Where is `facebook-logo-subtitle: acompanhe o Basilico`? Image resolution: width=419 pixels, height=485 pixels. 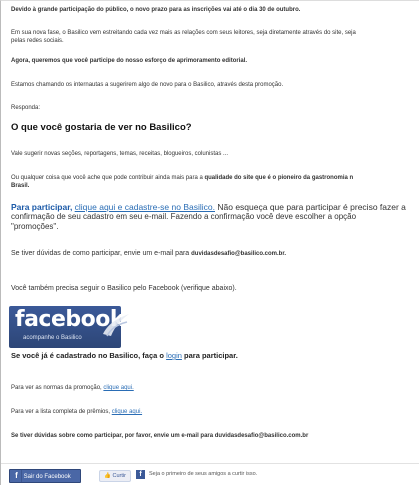 facebook-logo-subtitle: acompanhe o Basilico is located at coordinates (52, 338).